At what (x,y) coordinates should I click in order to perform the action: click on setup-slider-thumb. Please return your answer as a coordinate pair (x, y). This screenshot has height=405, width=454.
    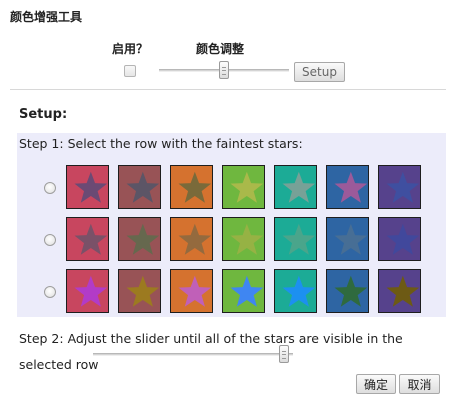
    Looking at the image, I should click on (284, 354).